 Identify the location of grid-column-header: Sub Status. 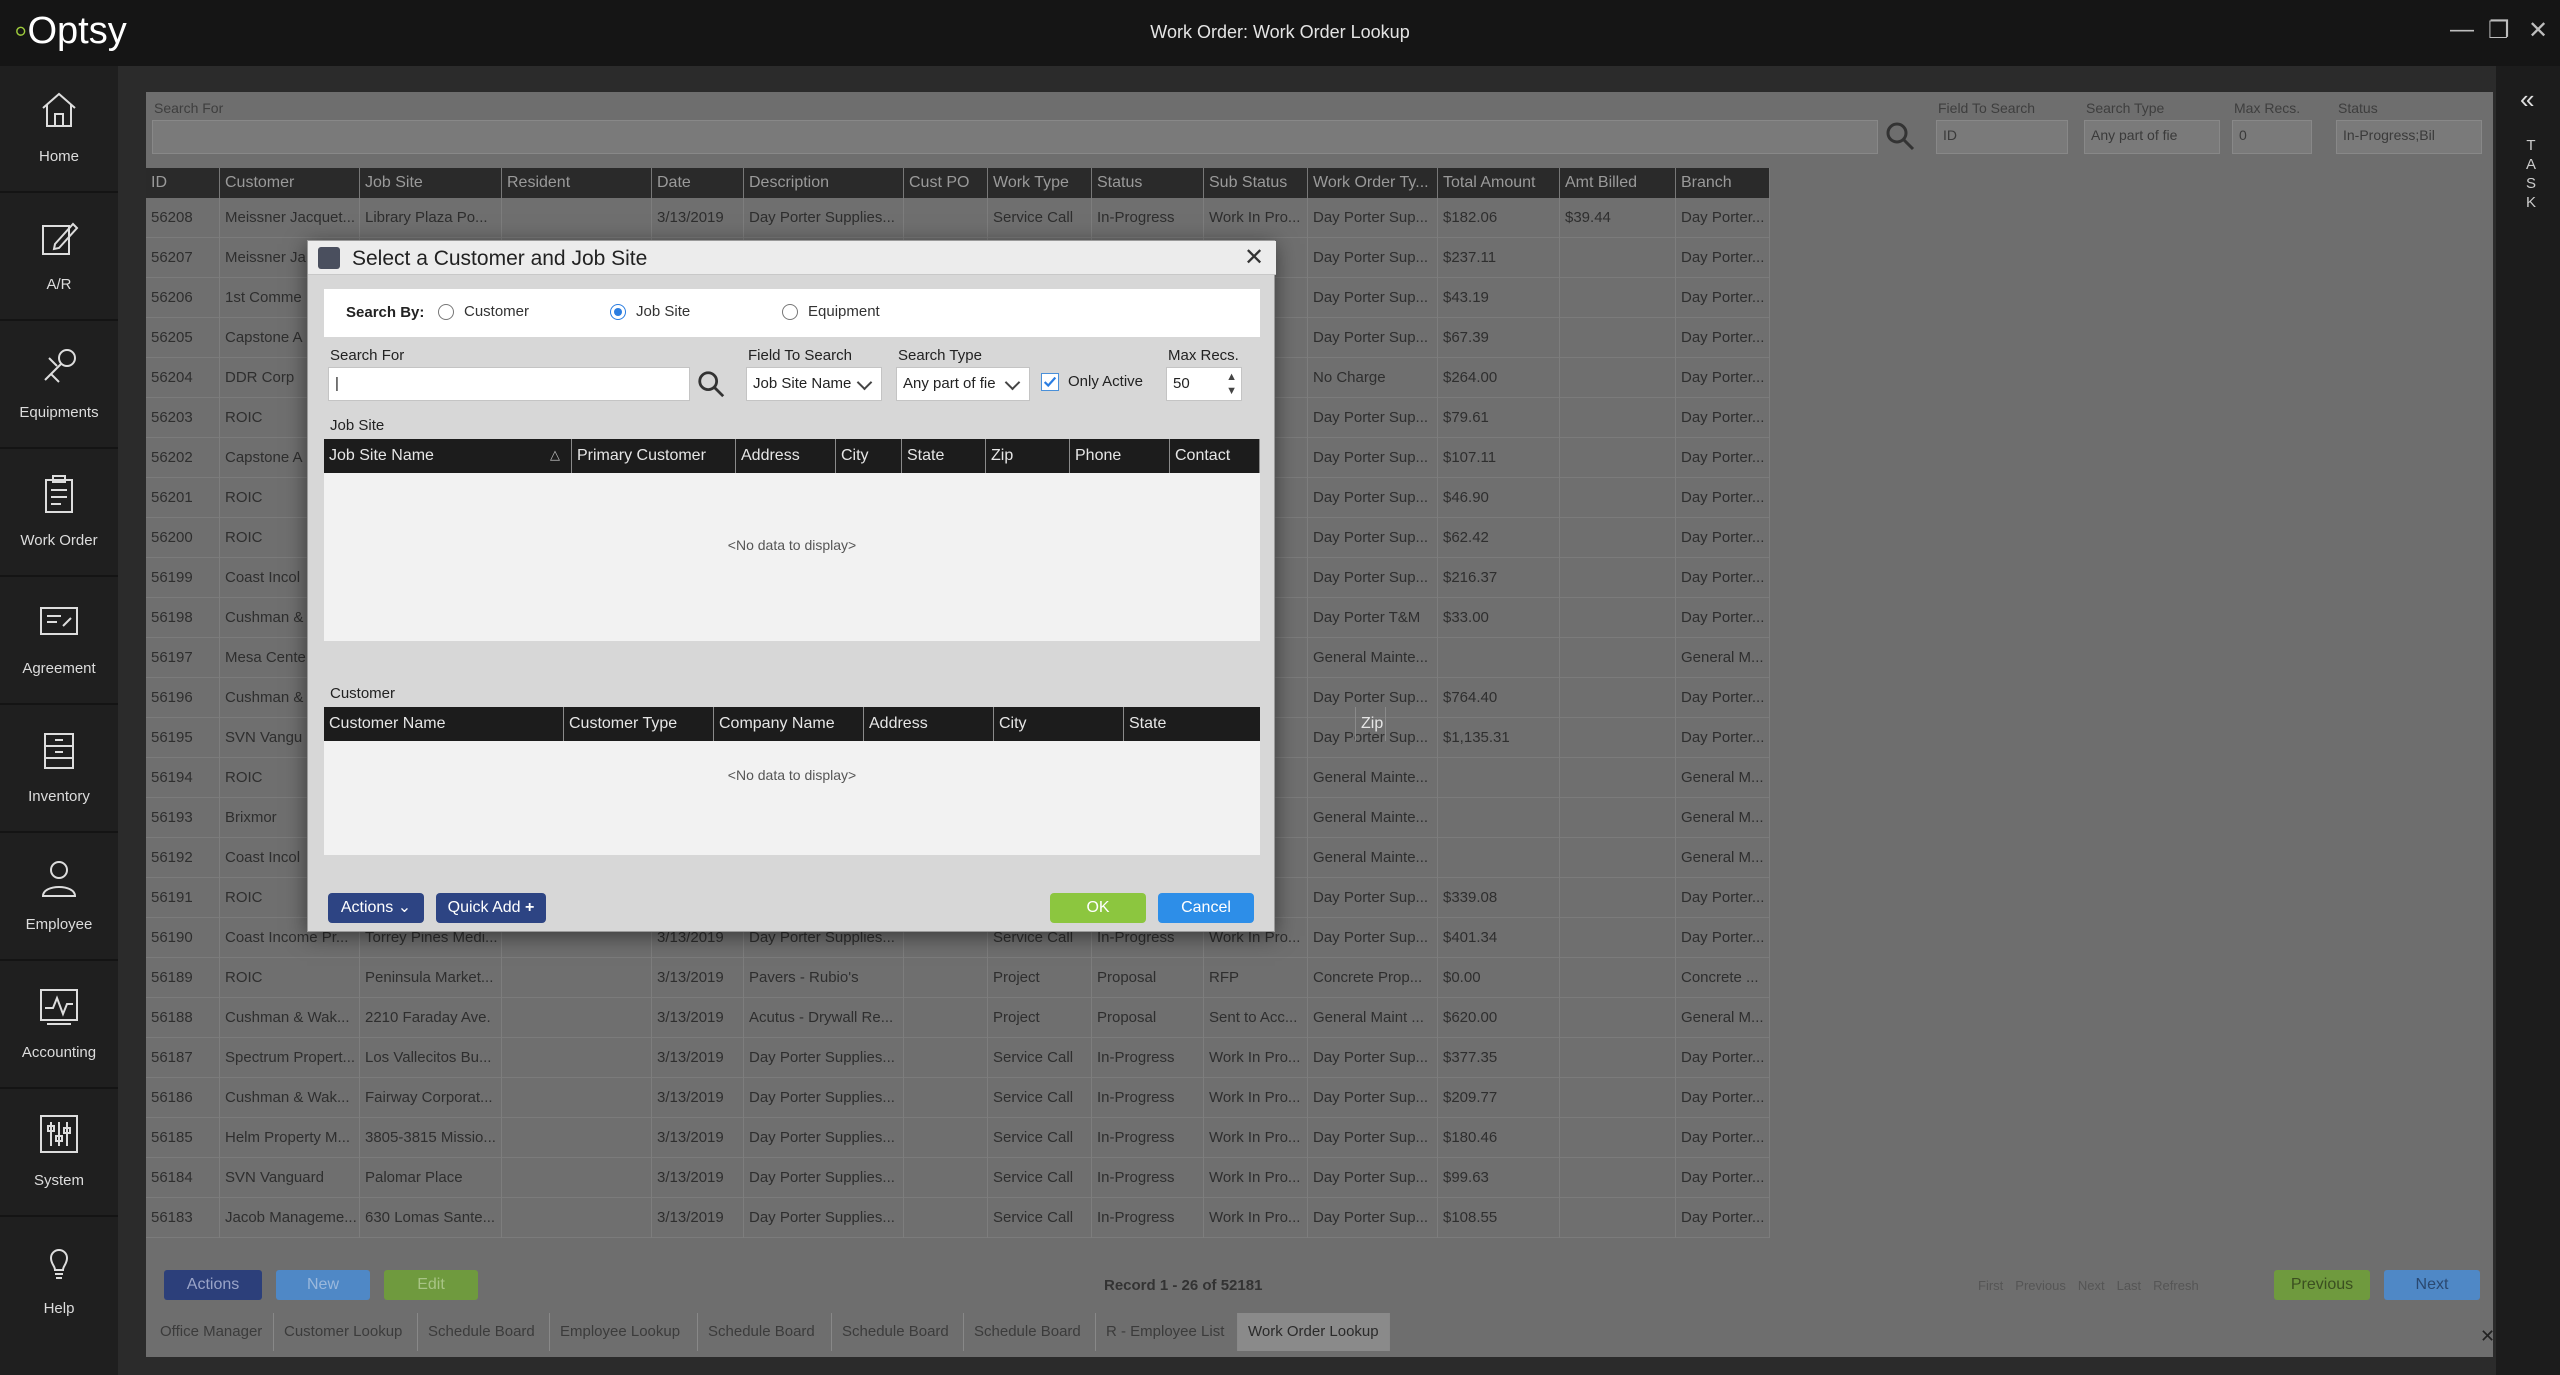
(1256, 183).